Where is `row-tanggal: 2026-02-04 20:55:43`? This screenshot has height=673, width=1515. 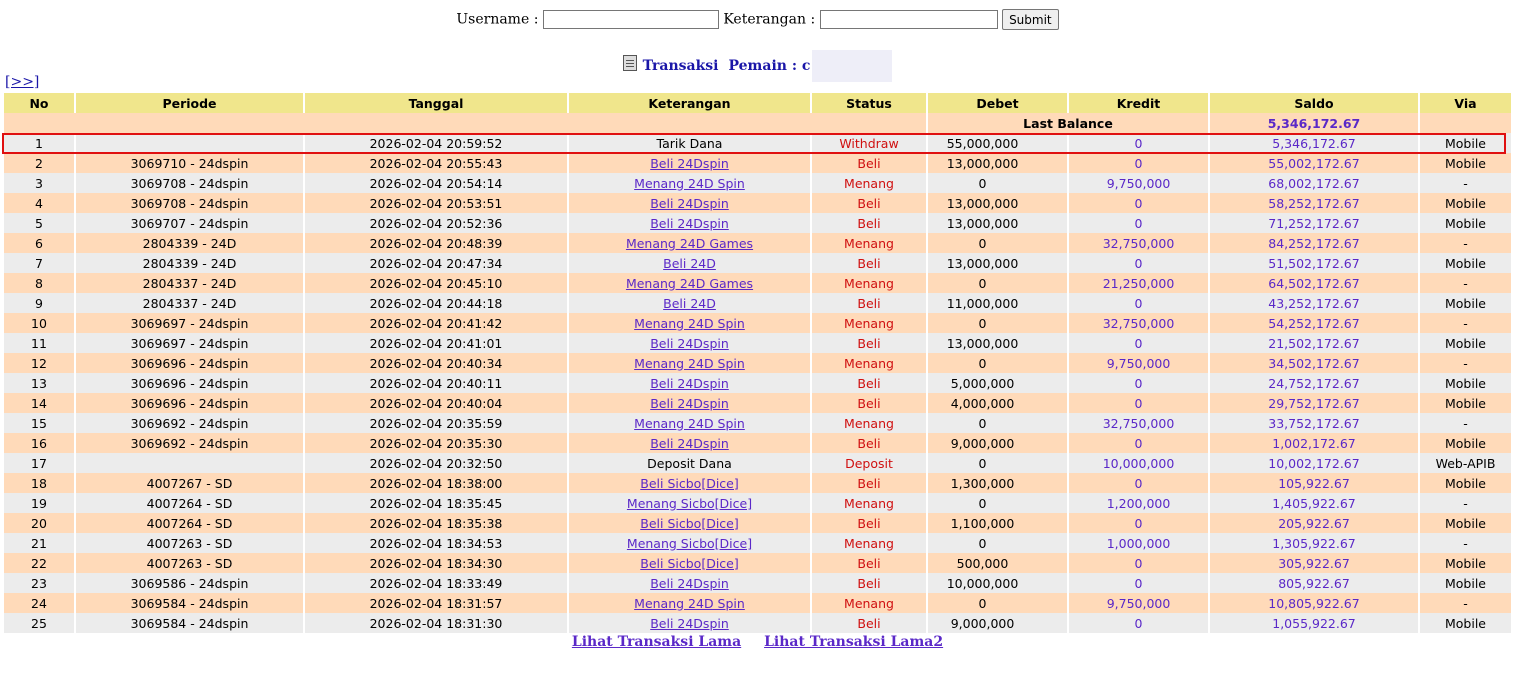 row-tanggal: 2026-02-04 20:55:43 is located at coordinates (436, 163).